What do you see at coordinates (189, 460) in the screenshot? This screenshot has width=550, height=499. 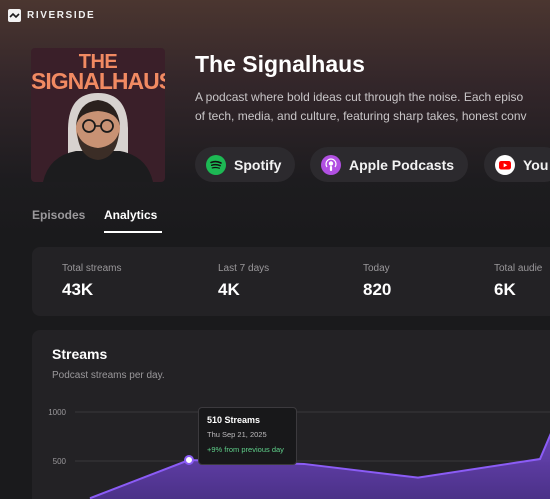 I see `highlighted-data-point` at bounding box center [189, 460].